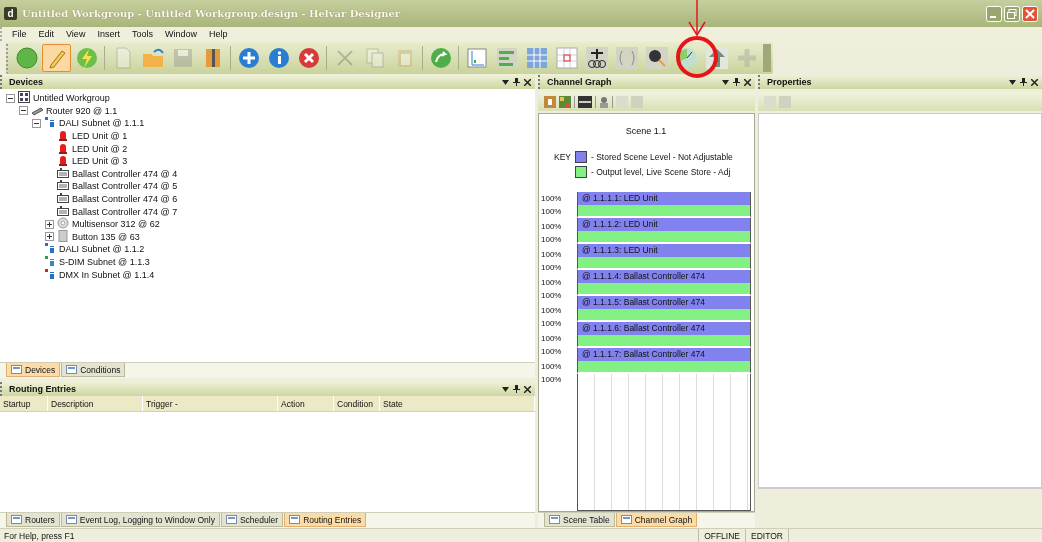  Describe the element at coordinates (664, 354) in the screenshot. I see `level-bar: @ 1.1.1.7: Ballast Controller 474` at that location.